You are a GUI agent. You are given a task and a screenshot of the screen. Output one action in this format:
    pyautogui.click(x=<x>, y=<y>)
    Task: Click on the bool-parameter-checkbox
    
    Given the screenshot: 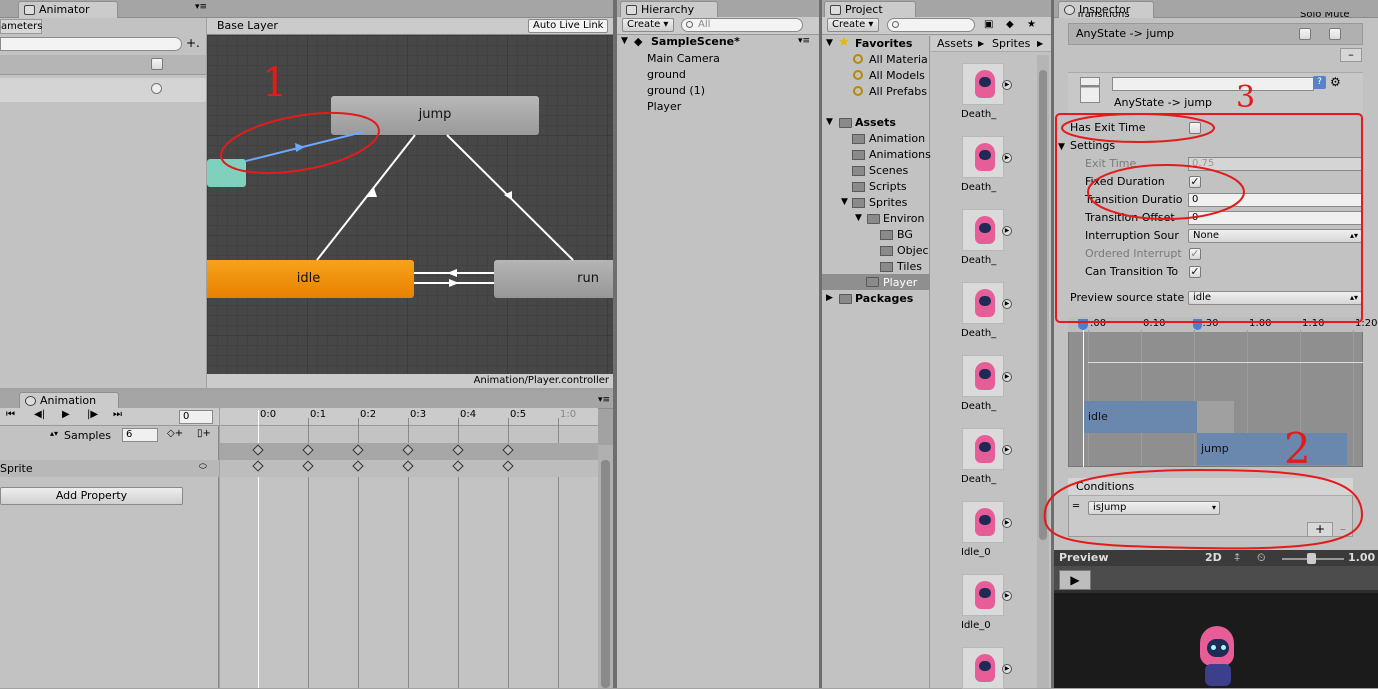 What is the action you would take?
    pyautogui.click(x=157, y=64)
    